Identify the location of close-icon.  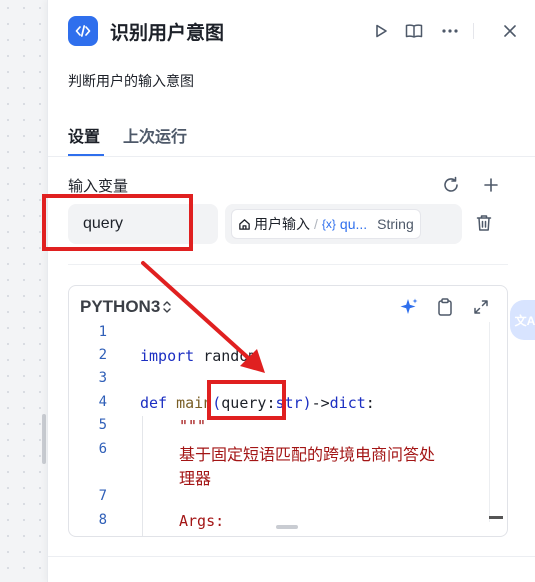
(510, 31).